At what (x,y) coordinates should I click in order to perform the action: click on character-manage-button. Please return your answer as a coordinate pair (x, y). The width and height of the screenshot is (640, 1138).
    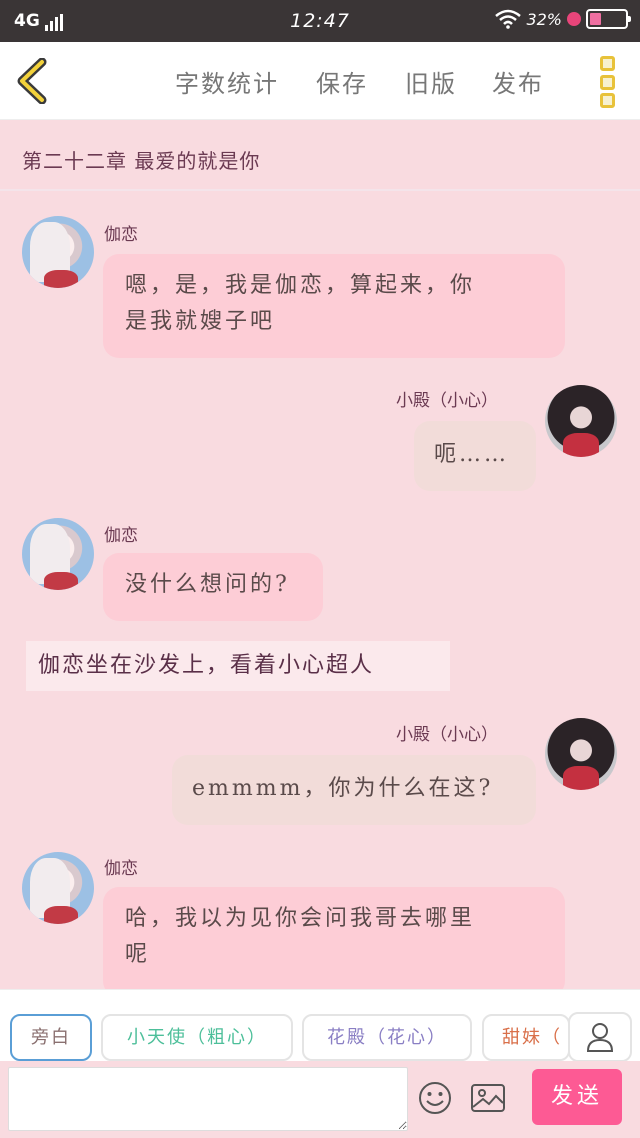
    Looking at the image, I should click on (600, 1037).